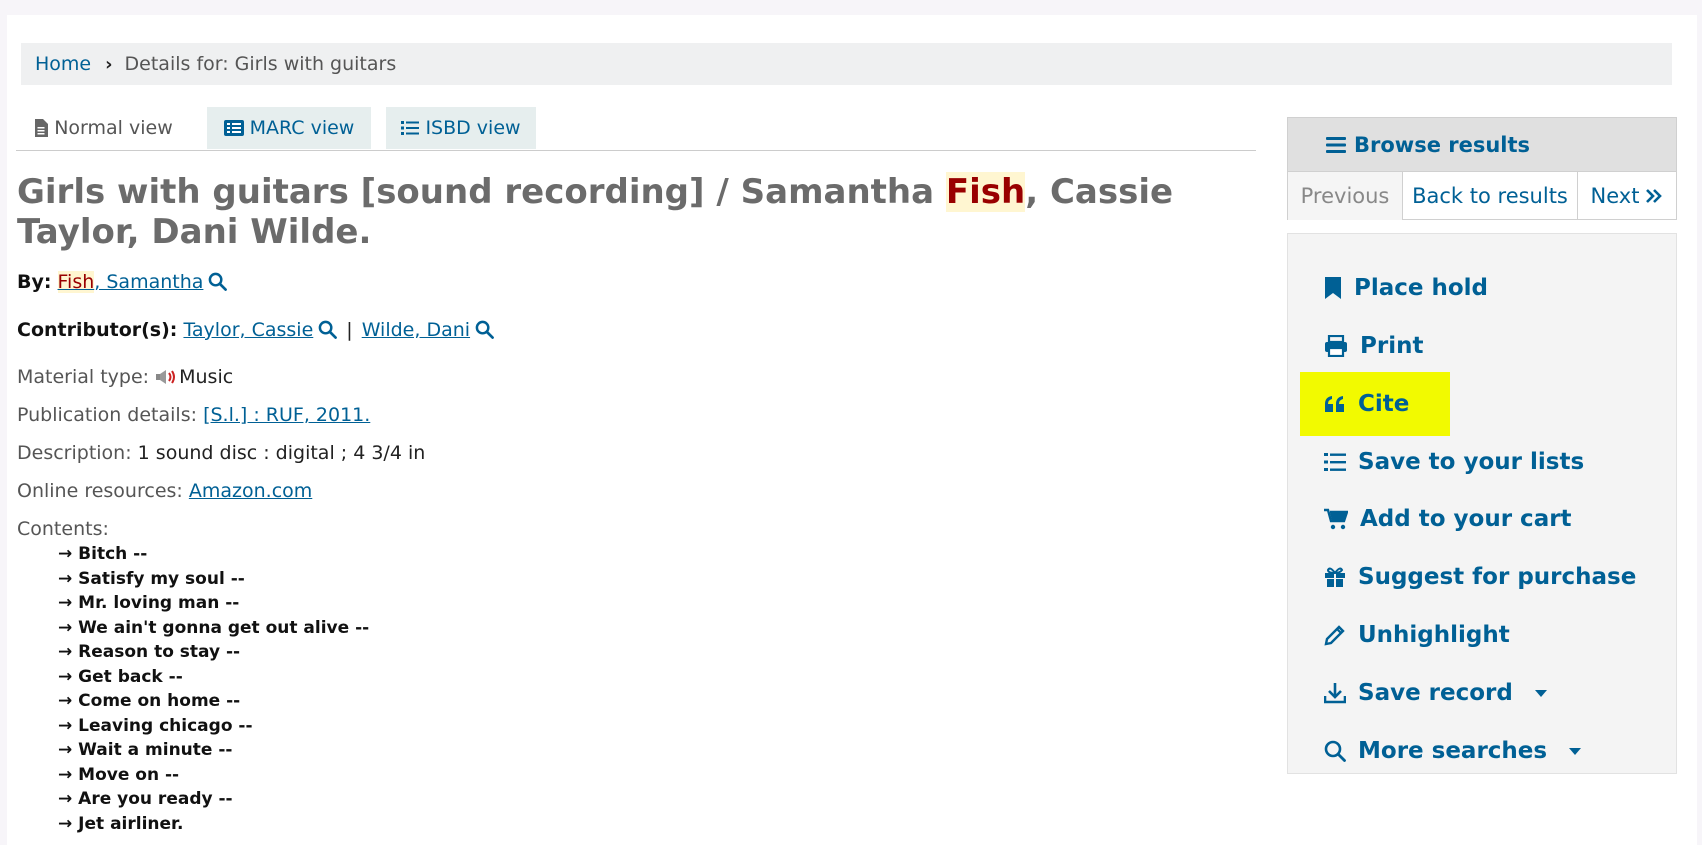 Image resolution: width=1702 pixels, height=845 pixels. Describe the element at coordinates (1334, 404) in the screenshot. I see `quote-icon` at that location.